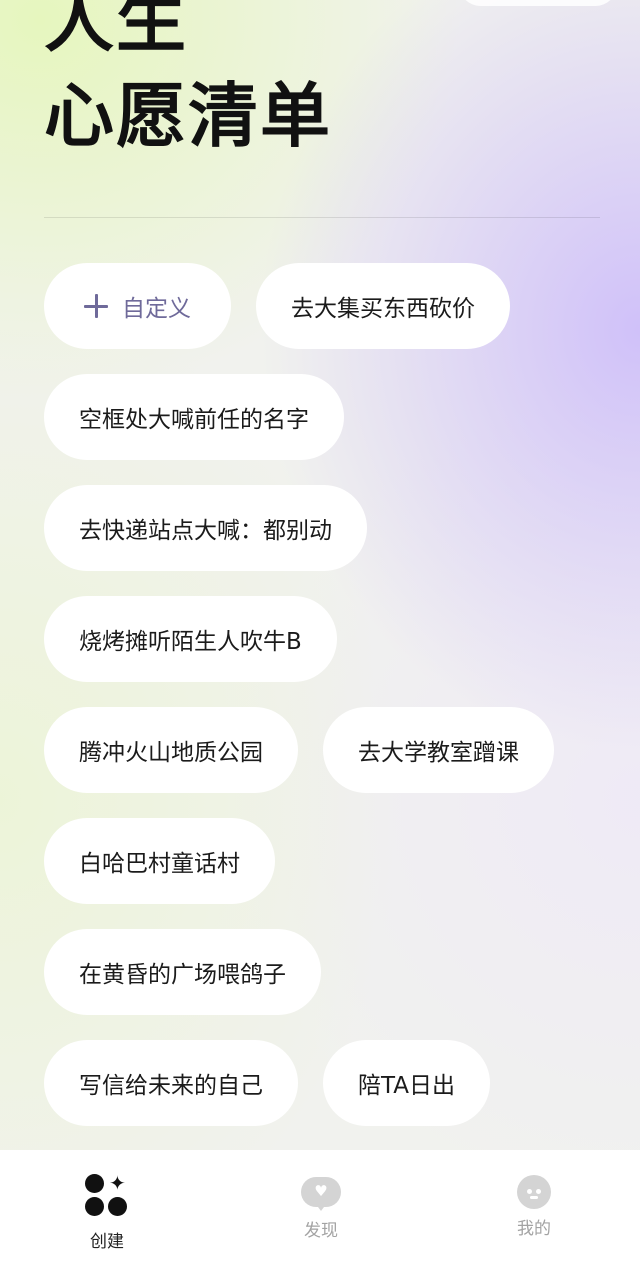  I want to click on wish-row: 烧烤摊听陌生人吹牛B, so click(324, 639).